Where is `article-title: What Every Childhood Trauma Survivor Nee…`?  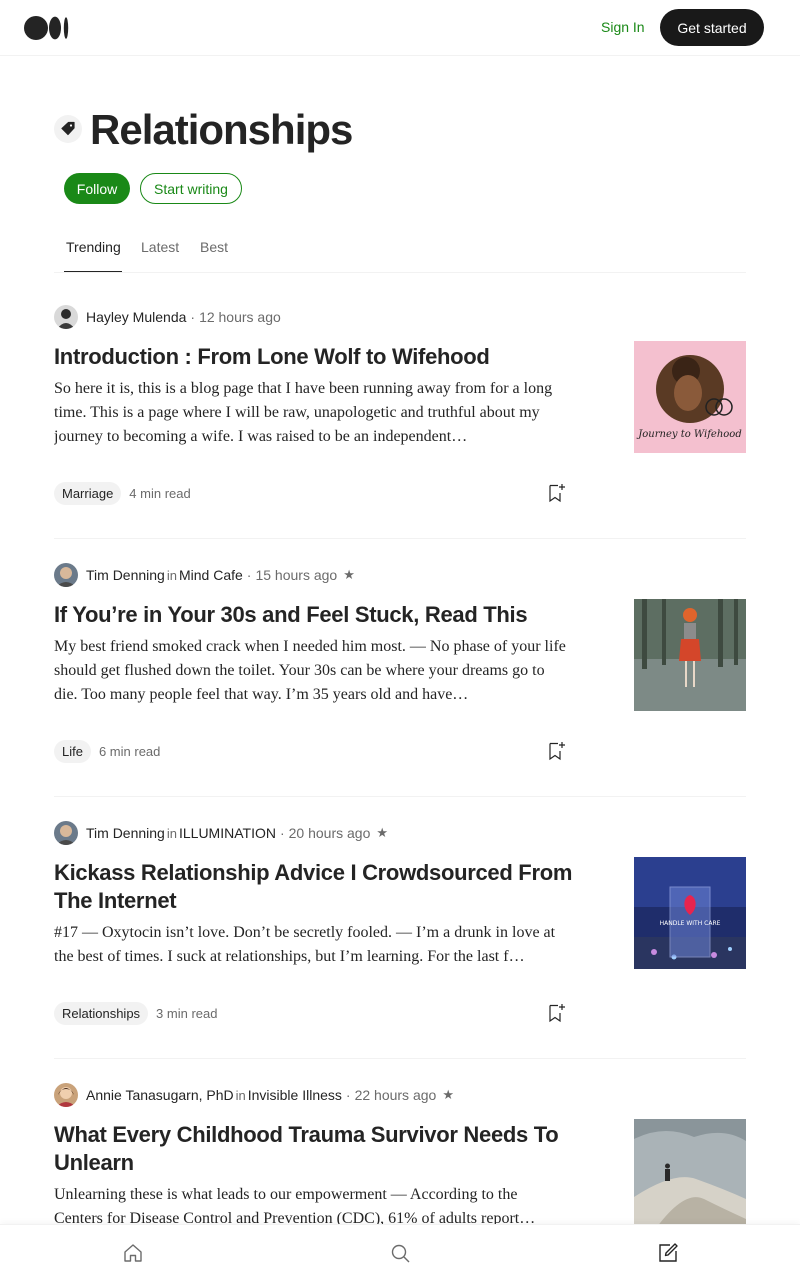
article-title: What Every Childhood Trauma Survivor Nee… is located at coordinates (314, 1149).